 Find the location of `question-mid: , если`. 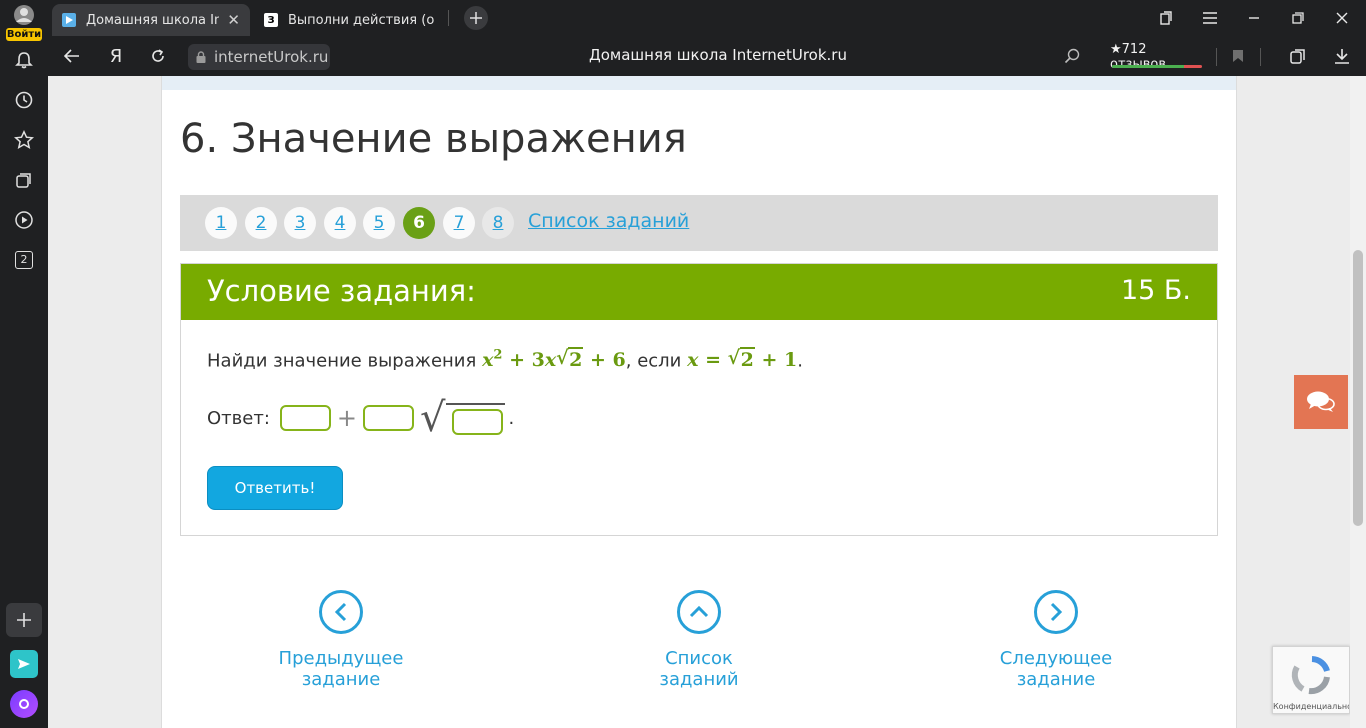

question-mid: , если is located at coordinates (653, 361).